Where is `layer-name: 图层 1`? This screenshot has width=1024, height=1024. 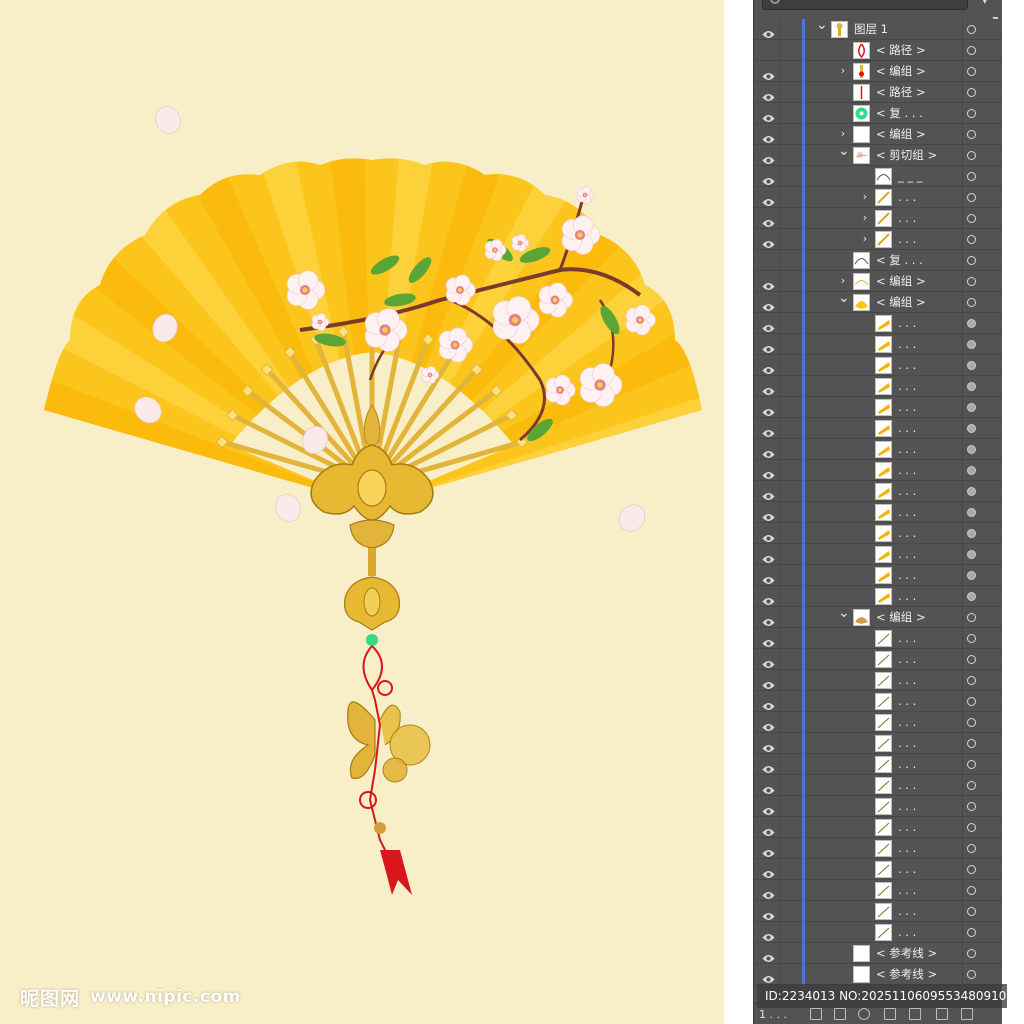
layer-name: 图层 1 is located at coordinates (871, 29).